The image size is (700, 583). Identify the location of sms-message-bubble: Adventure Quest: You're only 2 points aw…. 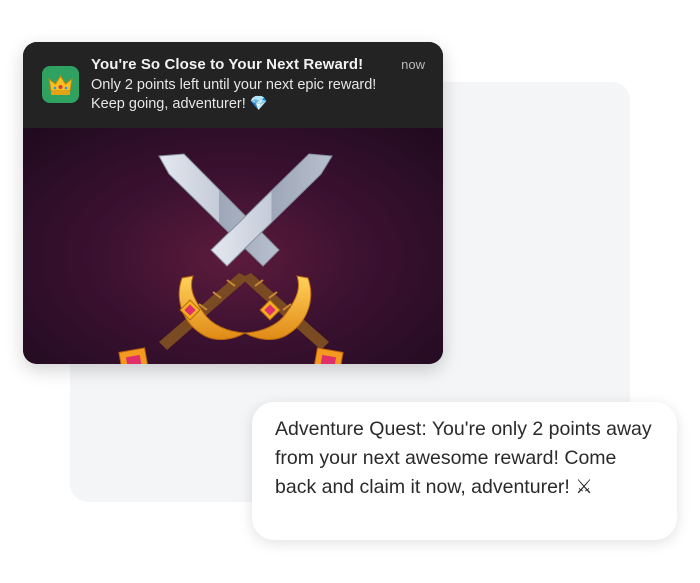
(464, 471).